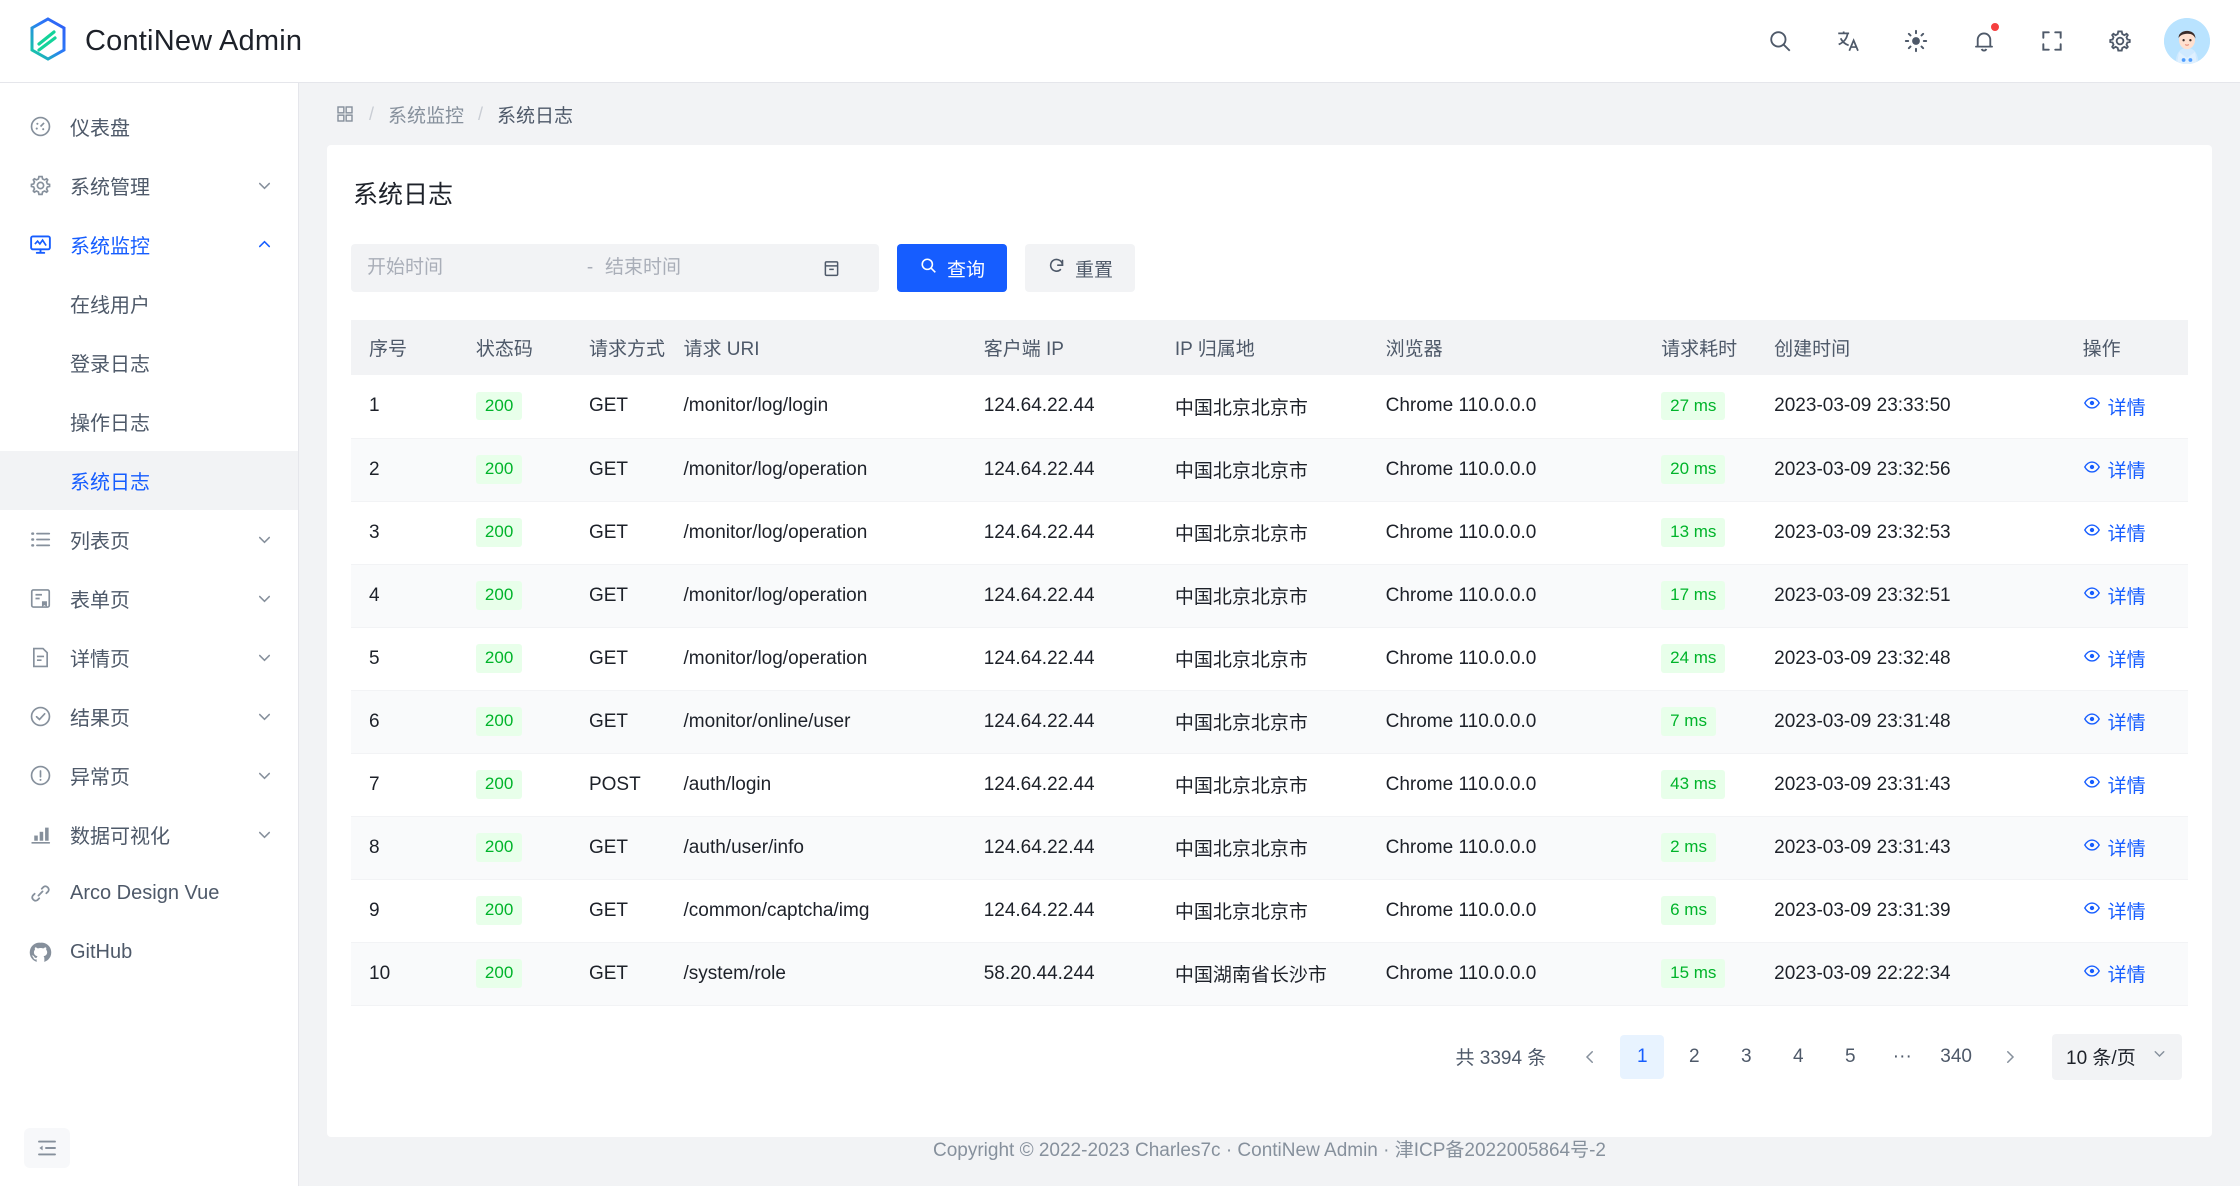 This screenshot has width=2240, height=1186. I want to click on page-size-select: 10 条/页, so click(2117, 1056).